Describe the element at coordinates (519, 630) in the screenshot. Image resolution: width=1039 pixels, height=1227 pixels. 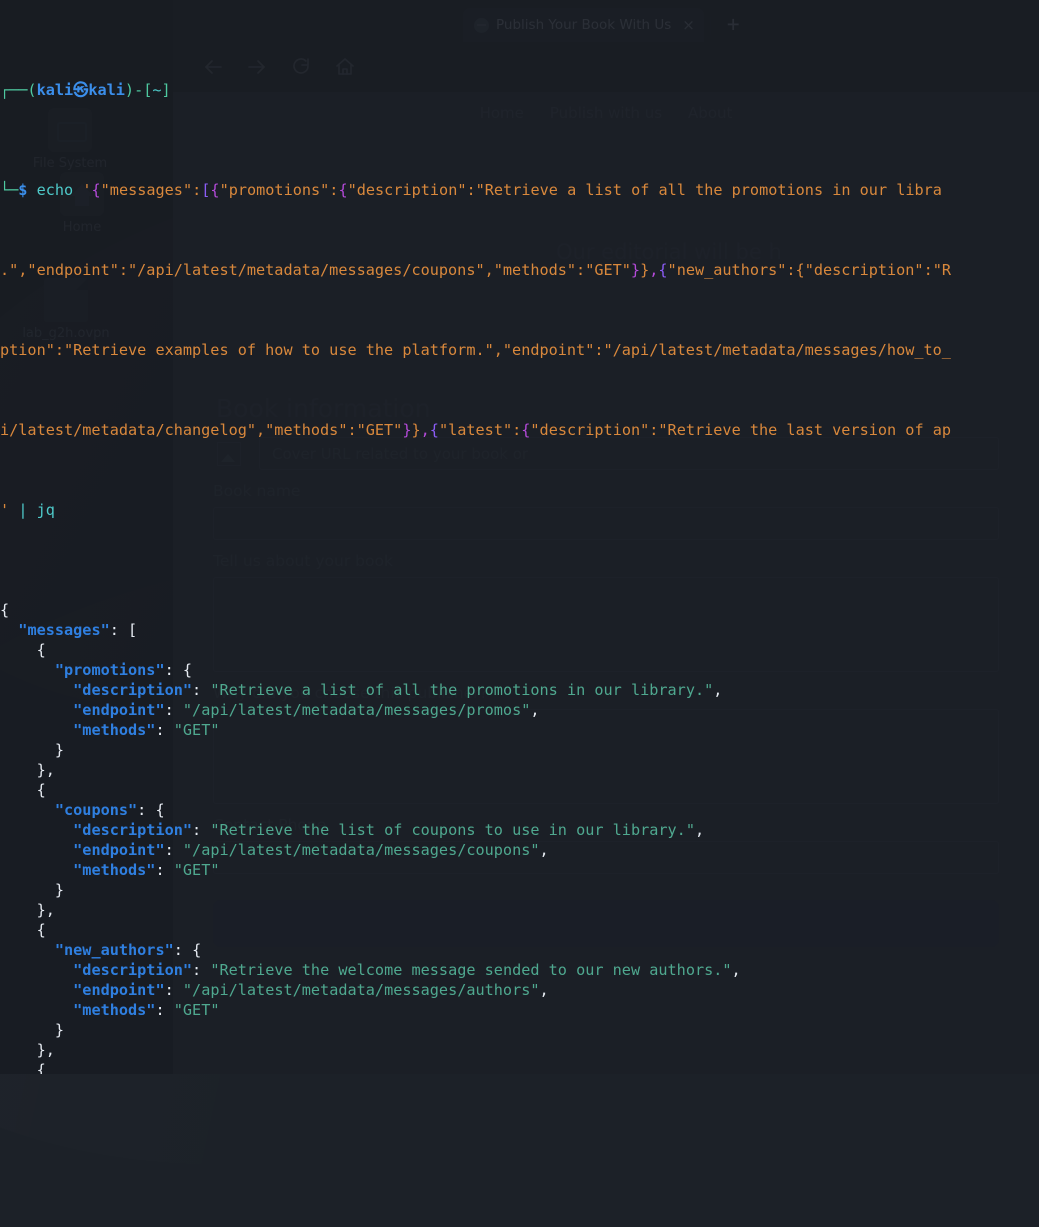
I see `terminal-output-line: "messages": [` at that location.